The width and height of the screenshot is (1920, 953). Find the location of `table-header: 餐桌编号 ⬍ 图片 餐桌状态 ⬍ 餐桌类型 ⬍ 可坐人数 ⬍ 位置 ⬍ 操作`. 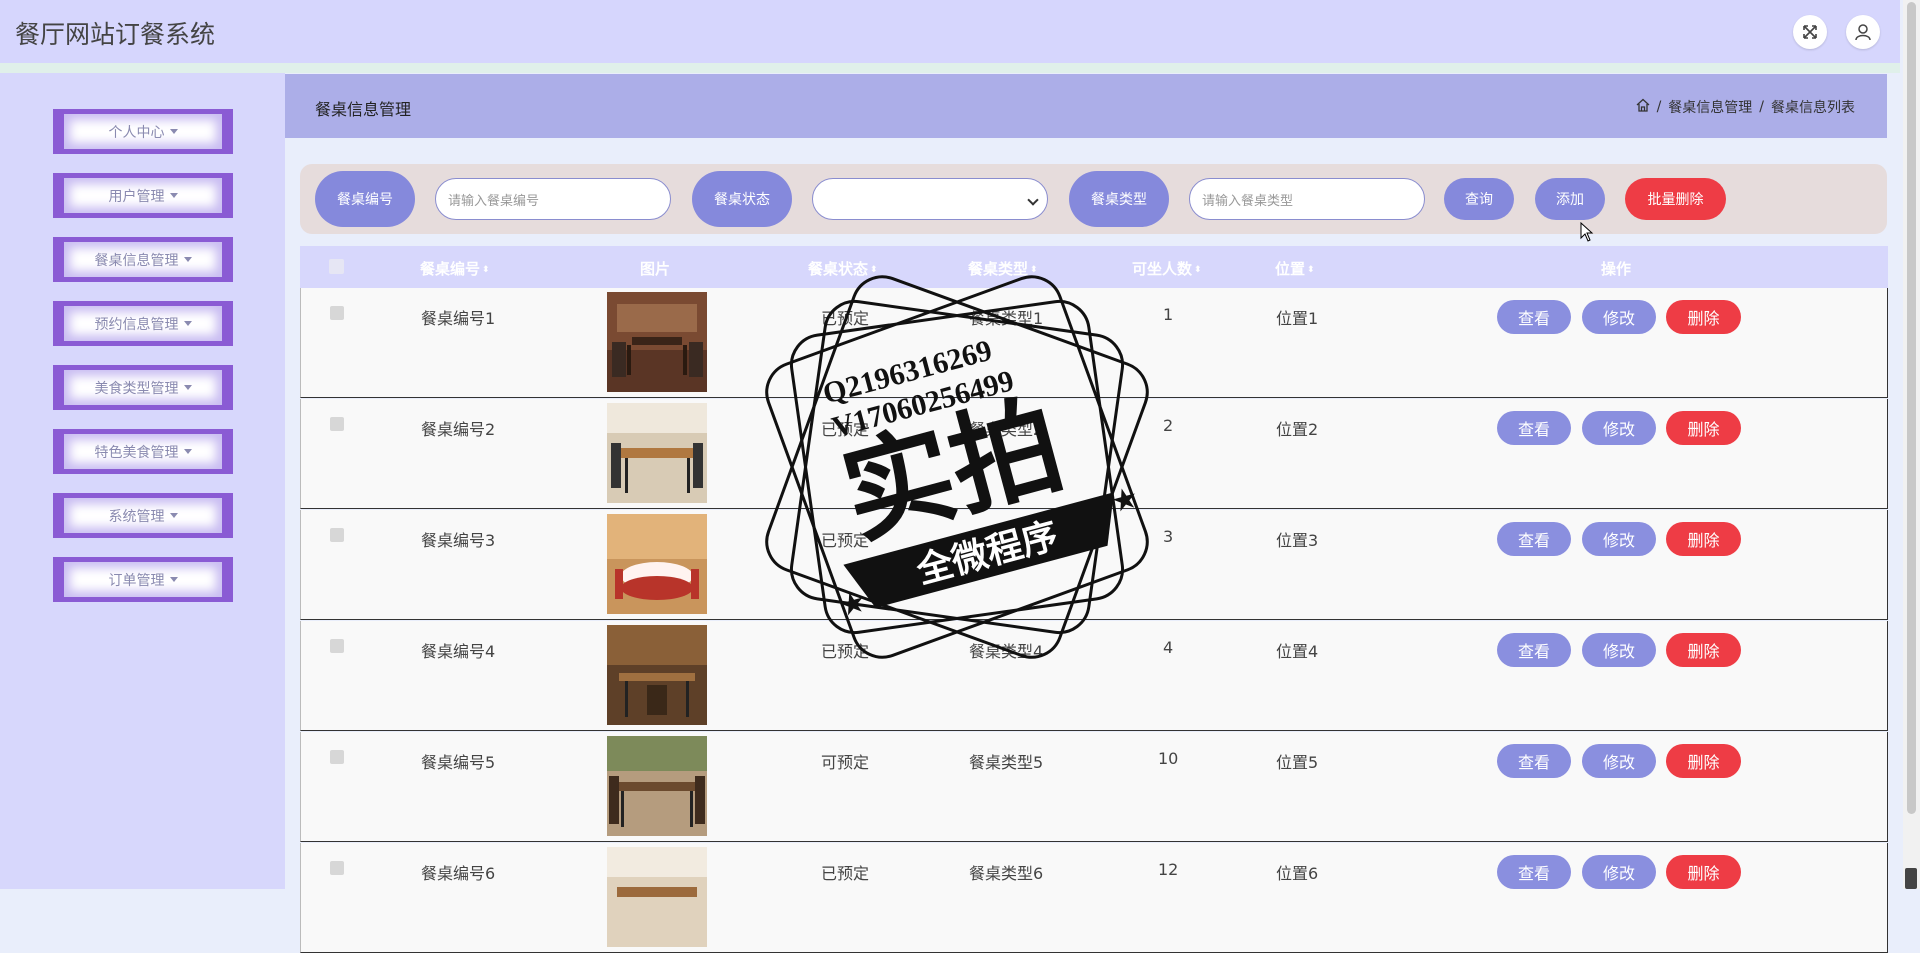

table-header: 餐桌编号 ⬍ 图片 餐桌状态 ⬍ 餐桌类型 ⬍ 可坐人数 ⬍ 位置 ⬍ 操作 is located at coordinates (1094, 267).